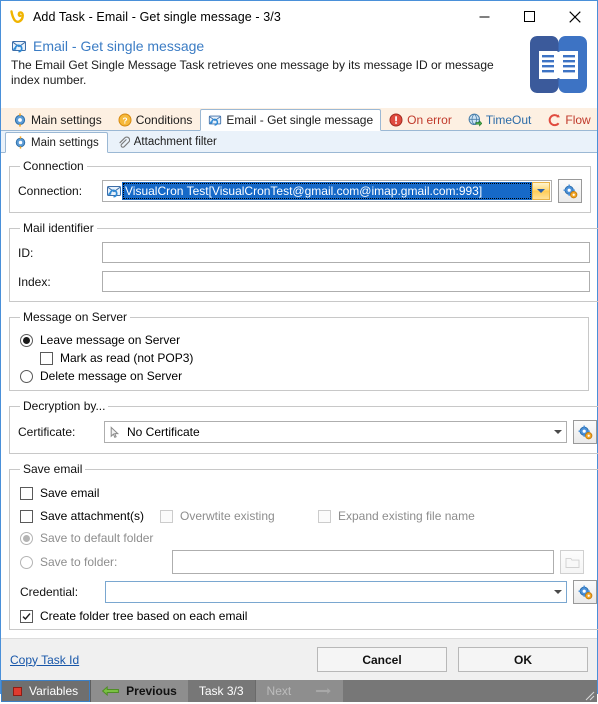 This screenshot has height=704, width=598. What do you see at coordinates (570, 191) in the screenshot?
I see `connection-settings-button` at bounding box center [570, 191].